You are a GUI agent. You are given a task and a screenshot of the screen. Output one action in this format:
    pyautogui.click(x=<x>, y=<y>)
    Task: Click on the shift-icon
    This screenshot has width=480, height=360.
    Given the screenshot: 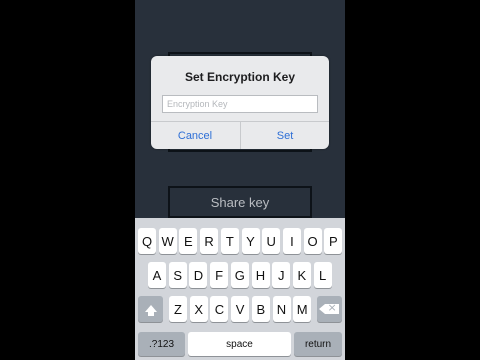 What is the action you would take?
    pyautogui.click(x=150, y=310)
    